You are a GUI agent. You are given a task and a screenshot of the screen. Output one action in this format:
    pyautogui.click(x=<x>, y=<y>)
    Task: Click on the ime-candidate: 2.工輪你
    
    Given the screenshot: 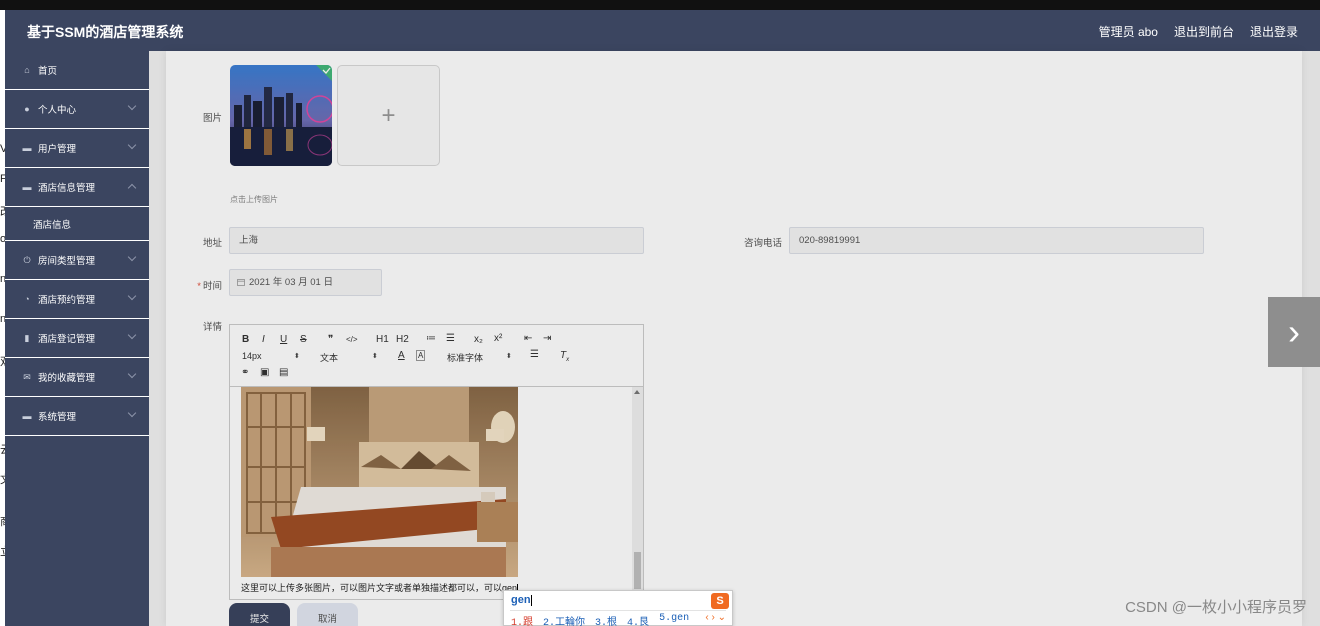 What is the action you would take?
    pyautogui.click(x=564, y=619)
    